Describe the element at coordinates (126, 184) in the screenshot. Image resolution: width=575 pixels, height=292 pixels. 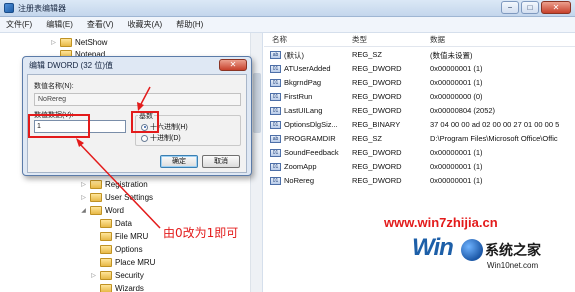
I see `tree-item-label: Registration` at that location.